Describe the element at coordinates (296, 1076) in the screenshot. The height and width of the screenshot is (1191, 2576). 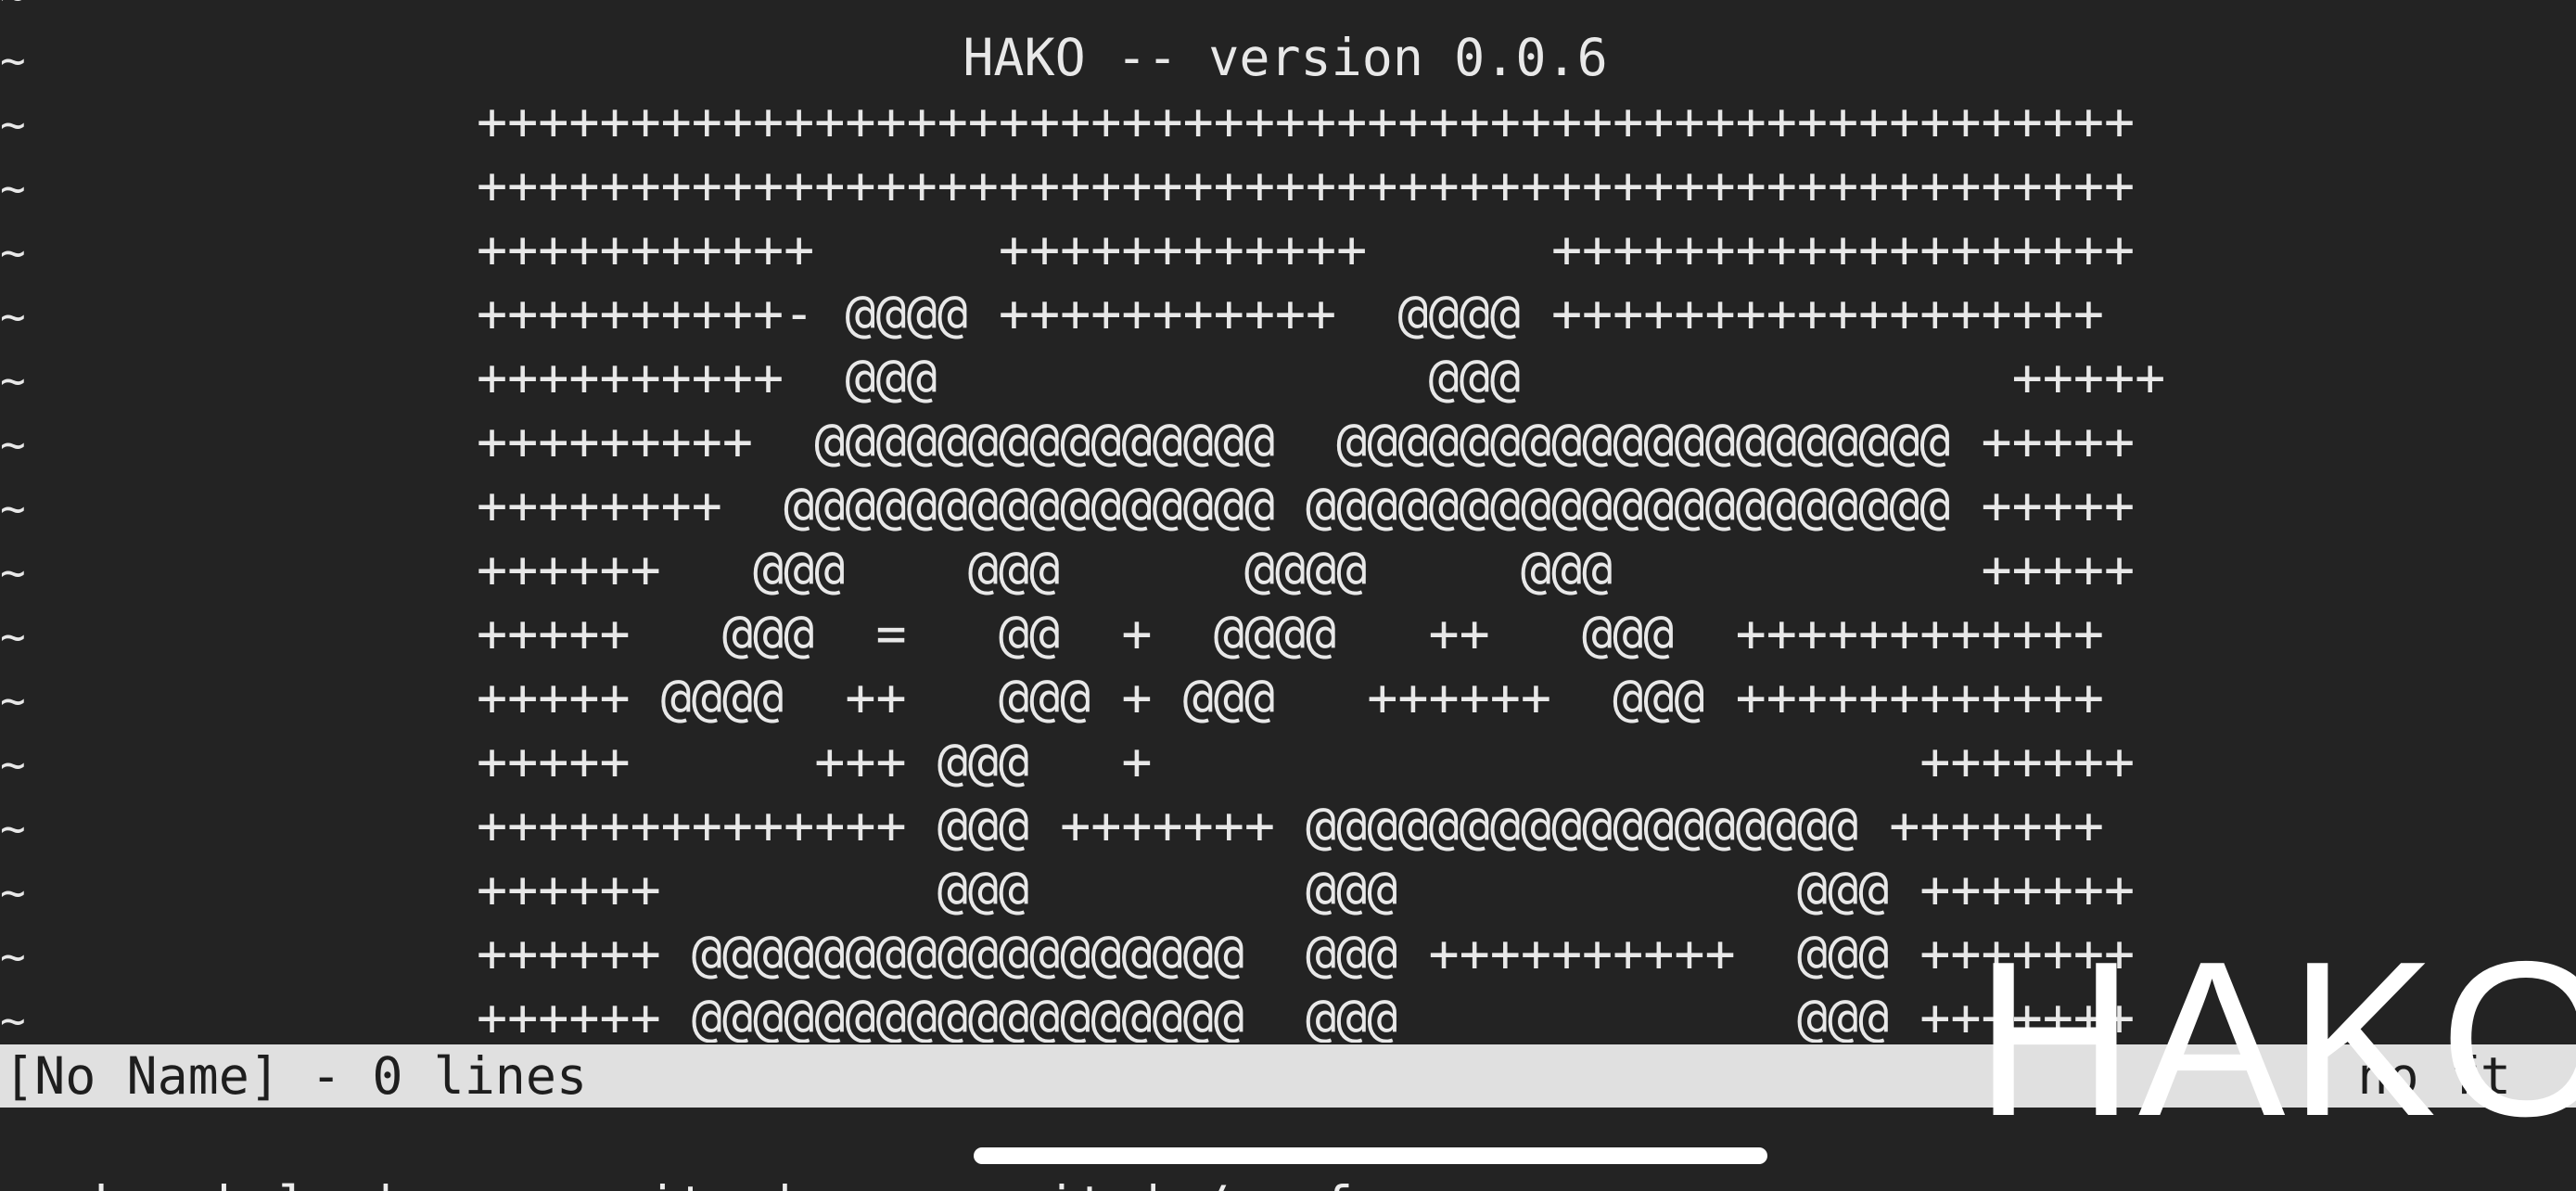
I see `file-status: [No Name] - 0 lines` at that location.